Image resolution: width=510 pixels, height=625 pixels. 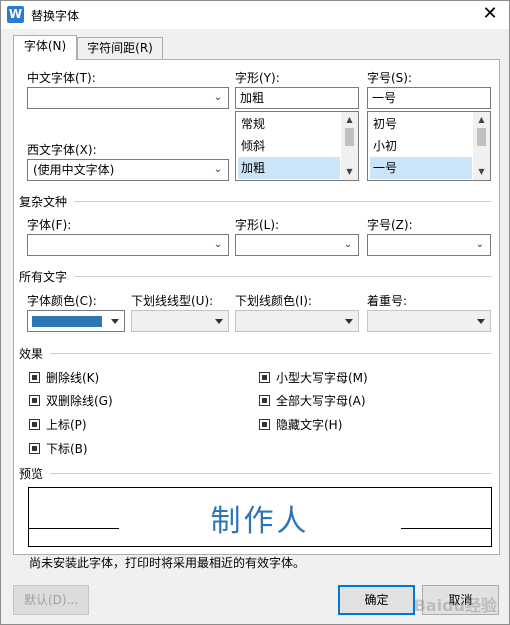 I want to click on font-style-input: 加粗, so click(x=297, y=98).